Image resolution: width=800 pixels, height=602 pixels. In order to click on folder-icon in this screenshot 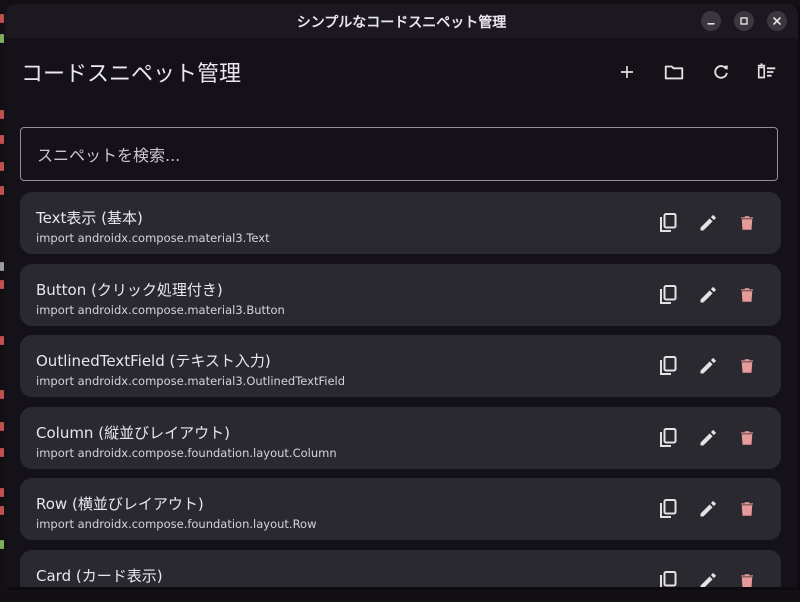, I will do `click(674, 72)`.